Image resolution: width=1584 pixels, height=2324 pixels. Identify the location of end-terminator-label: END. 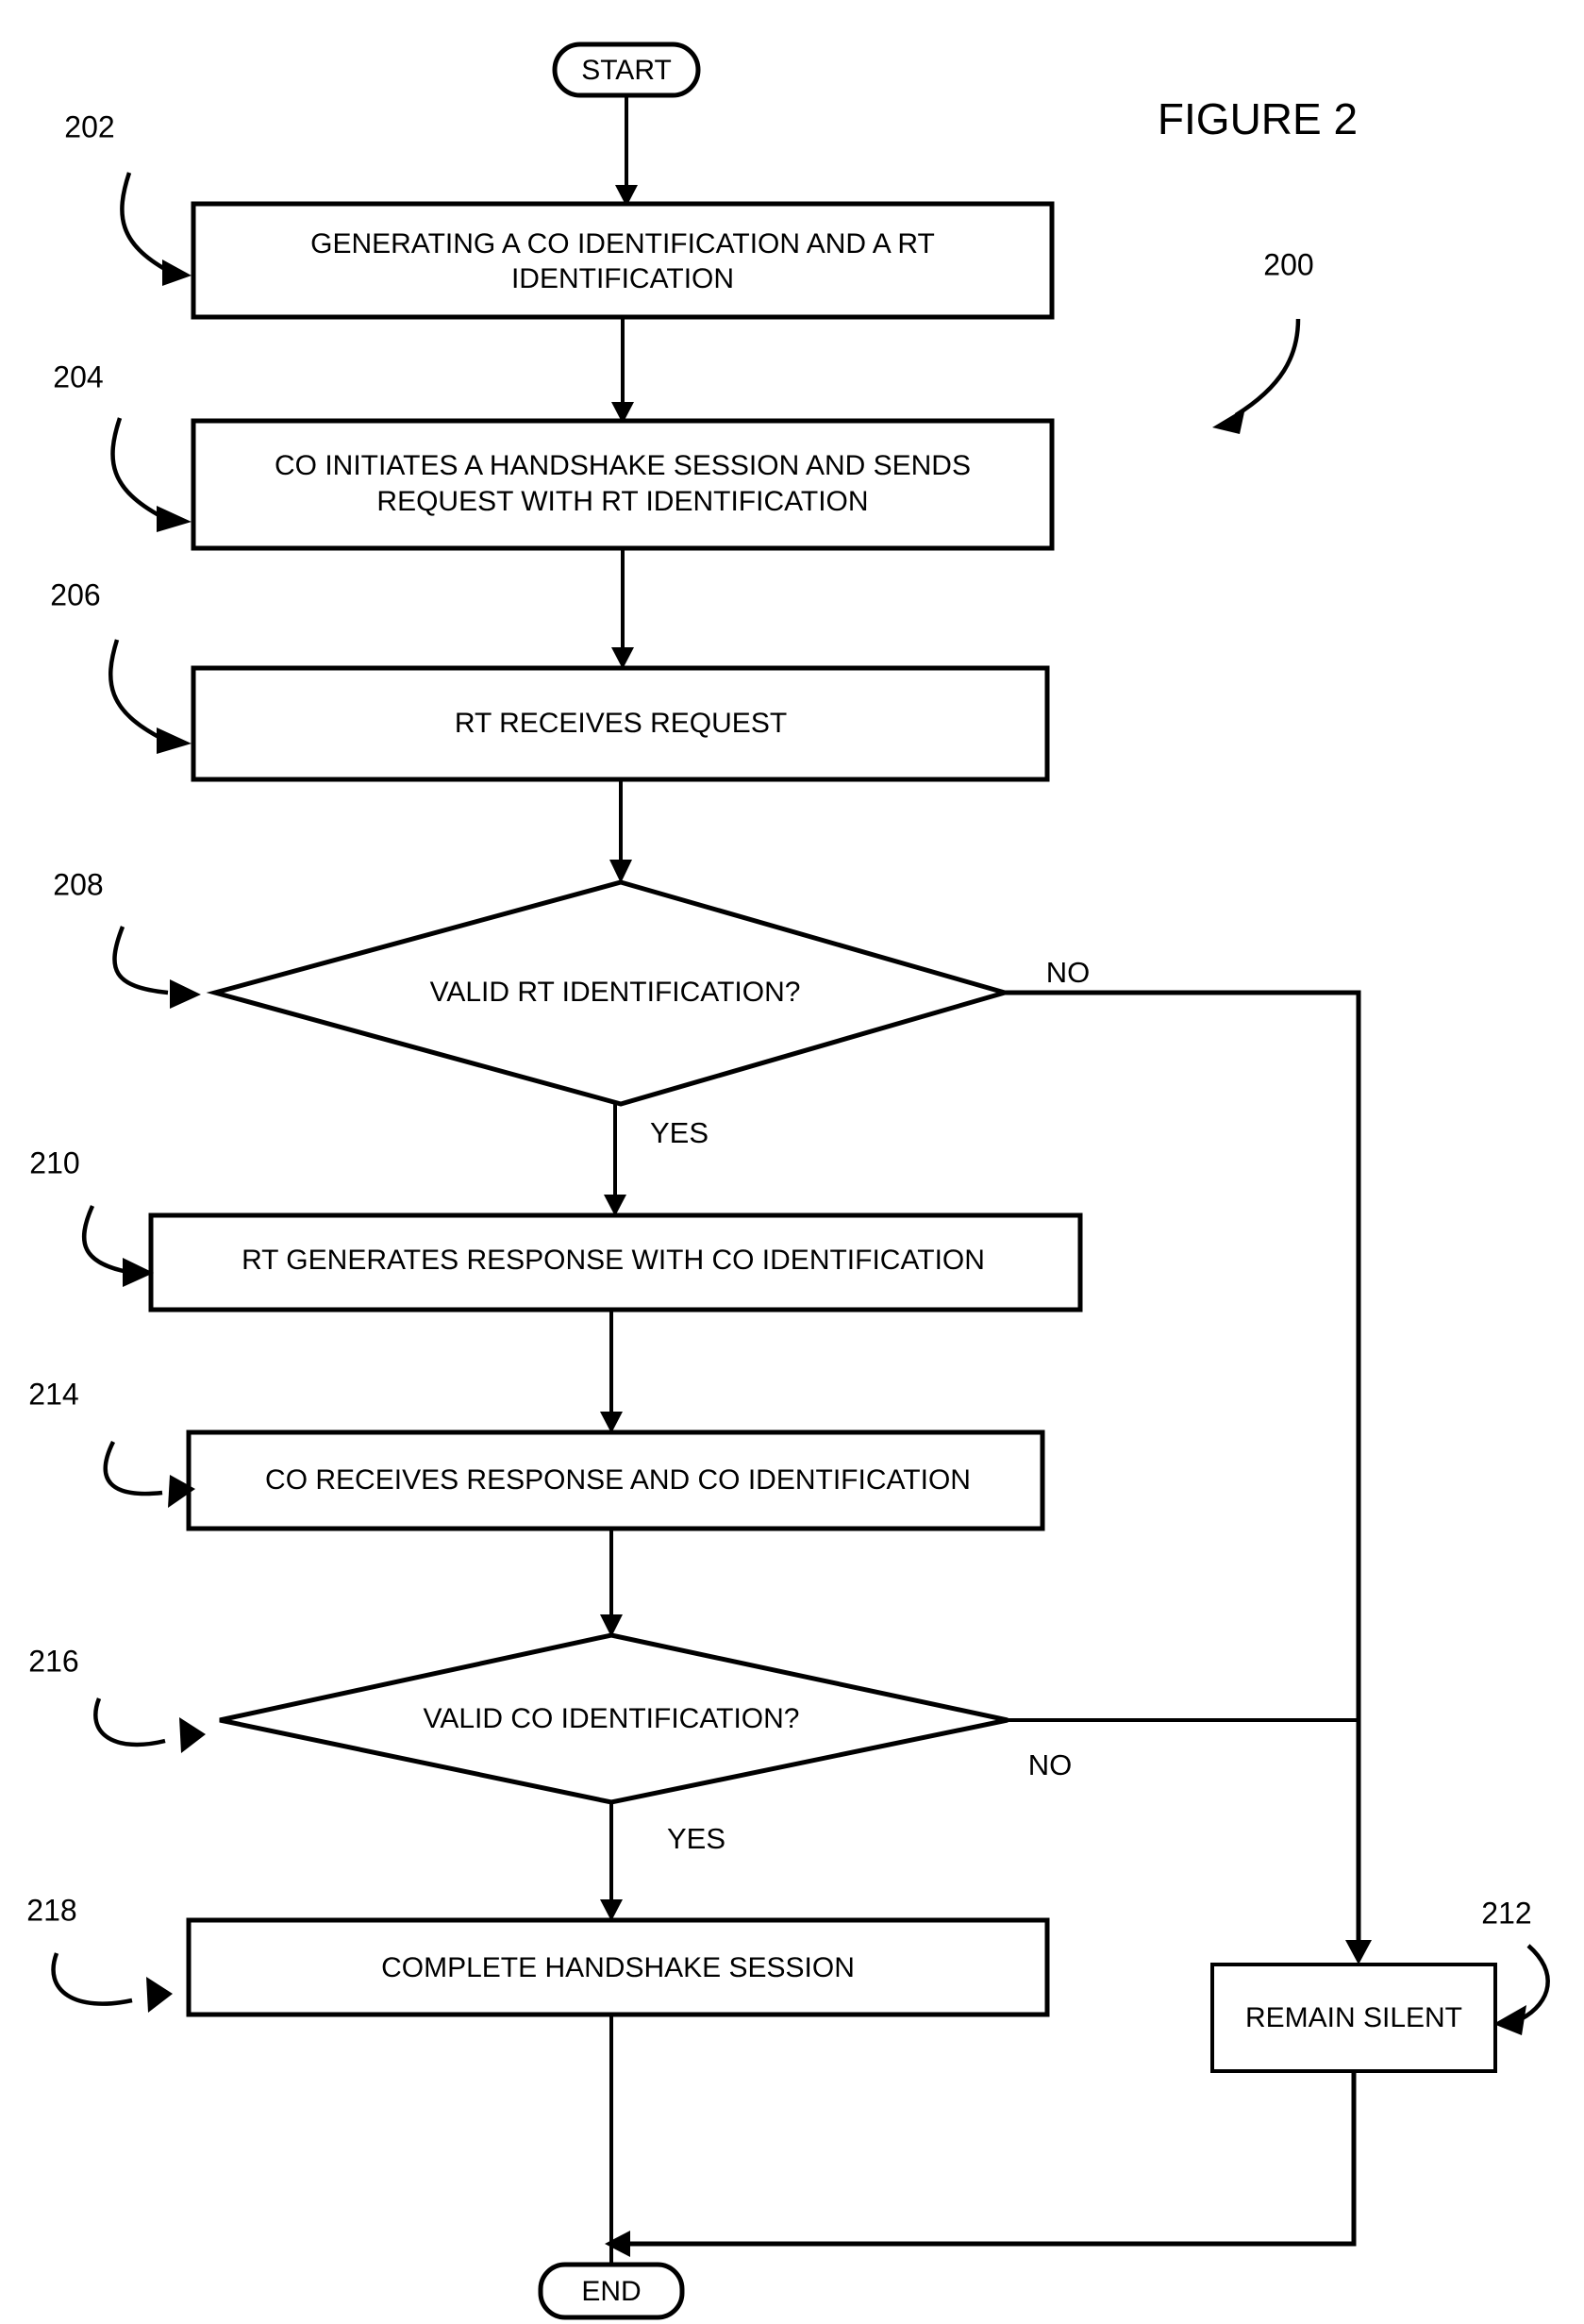
(611, 2291).